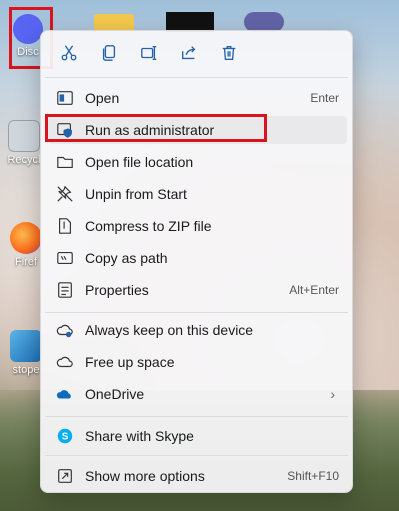 The width and height of the screenshot is (399, 511). I want to click on properties-icon, so click(65, 290).